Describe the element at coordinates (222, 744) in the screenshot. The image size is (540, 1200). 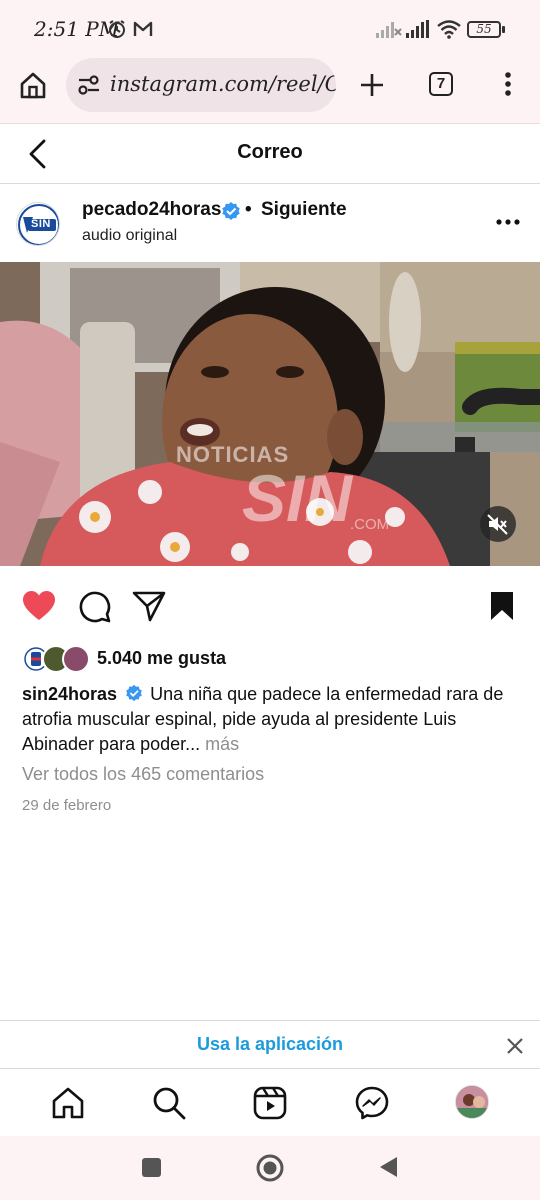
I see `caption-more-link: más` at that location.